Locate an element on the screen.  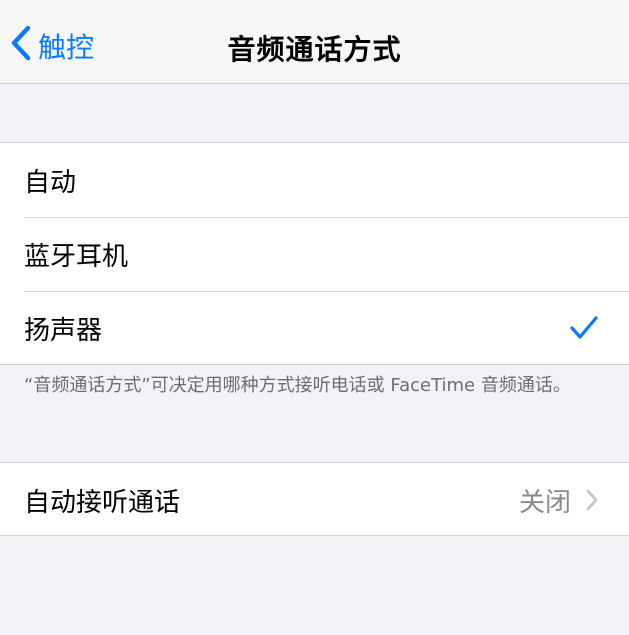
option-label: 蓝牙耳机 is located at coordinates (76, 256).